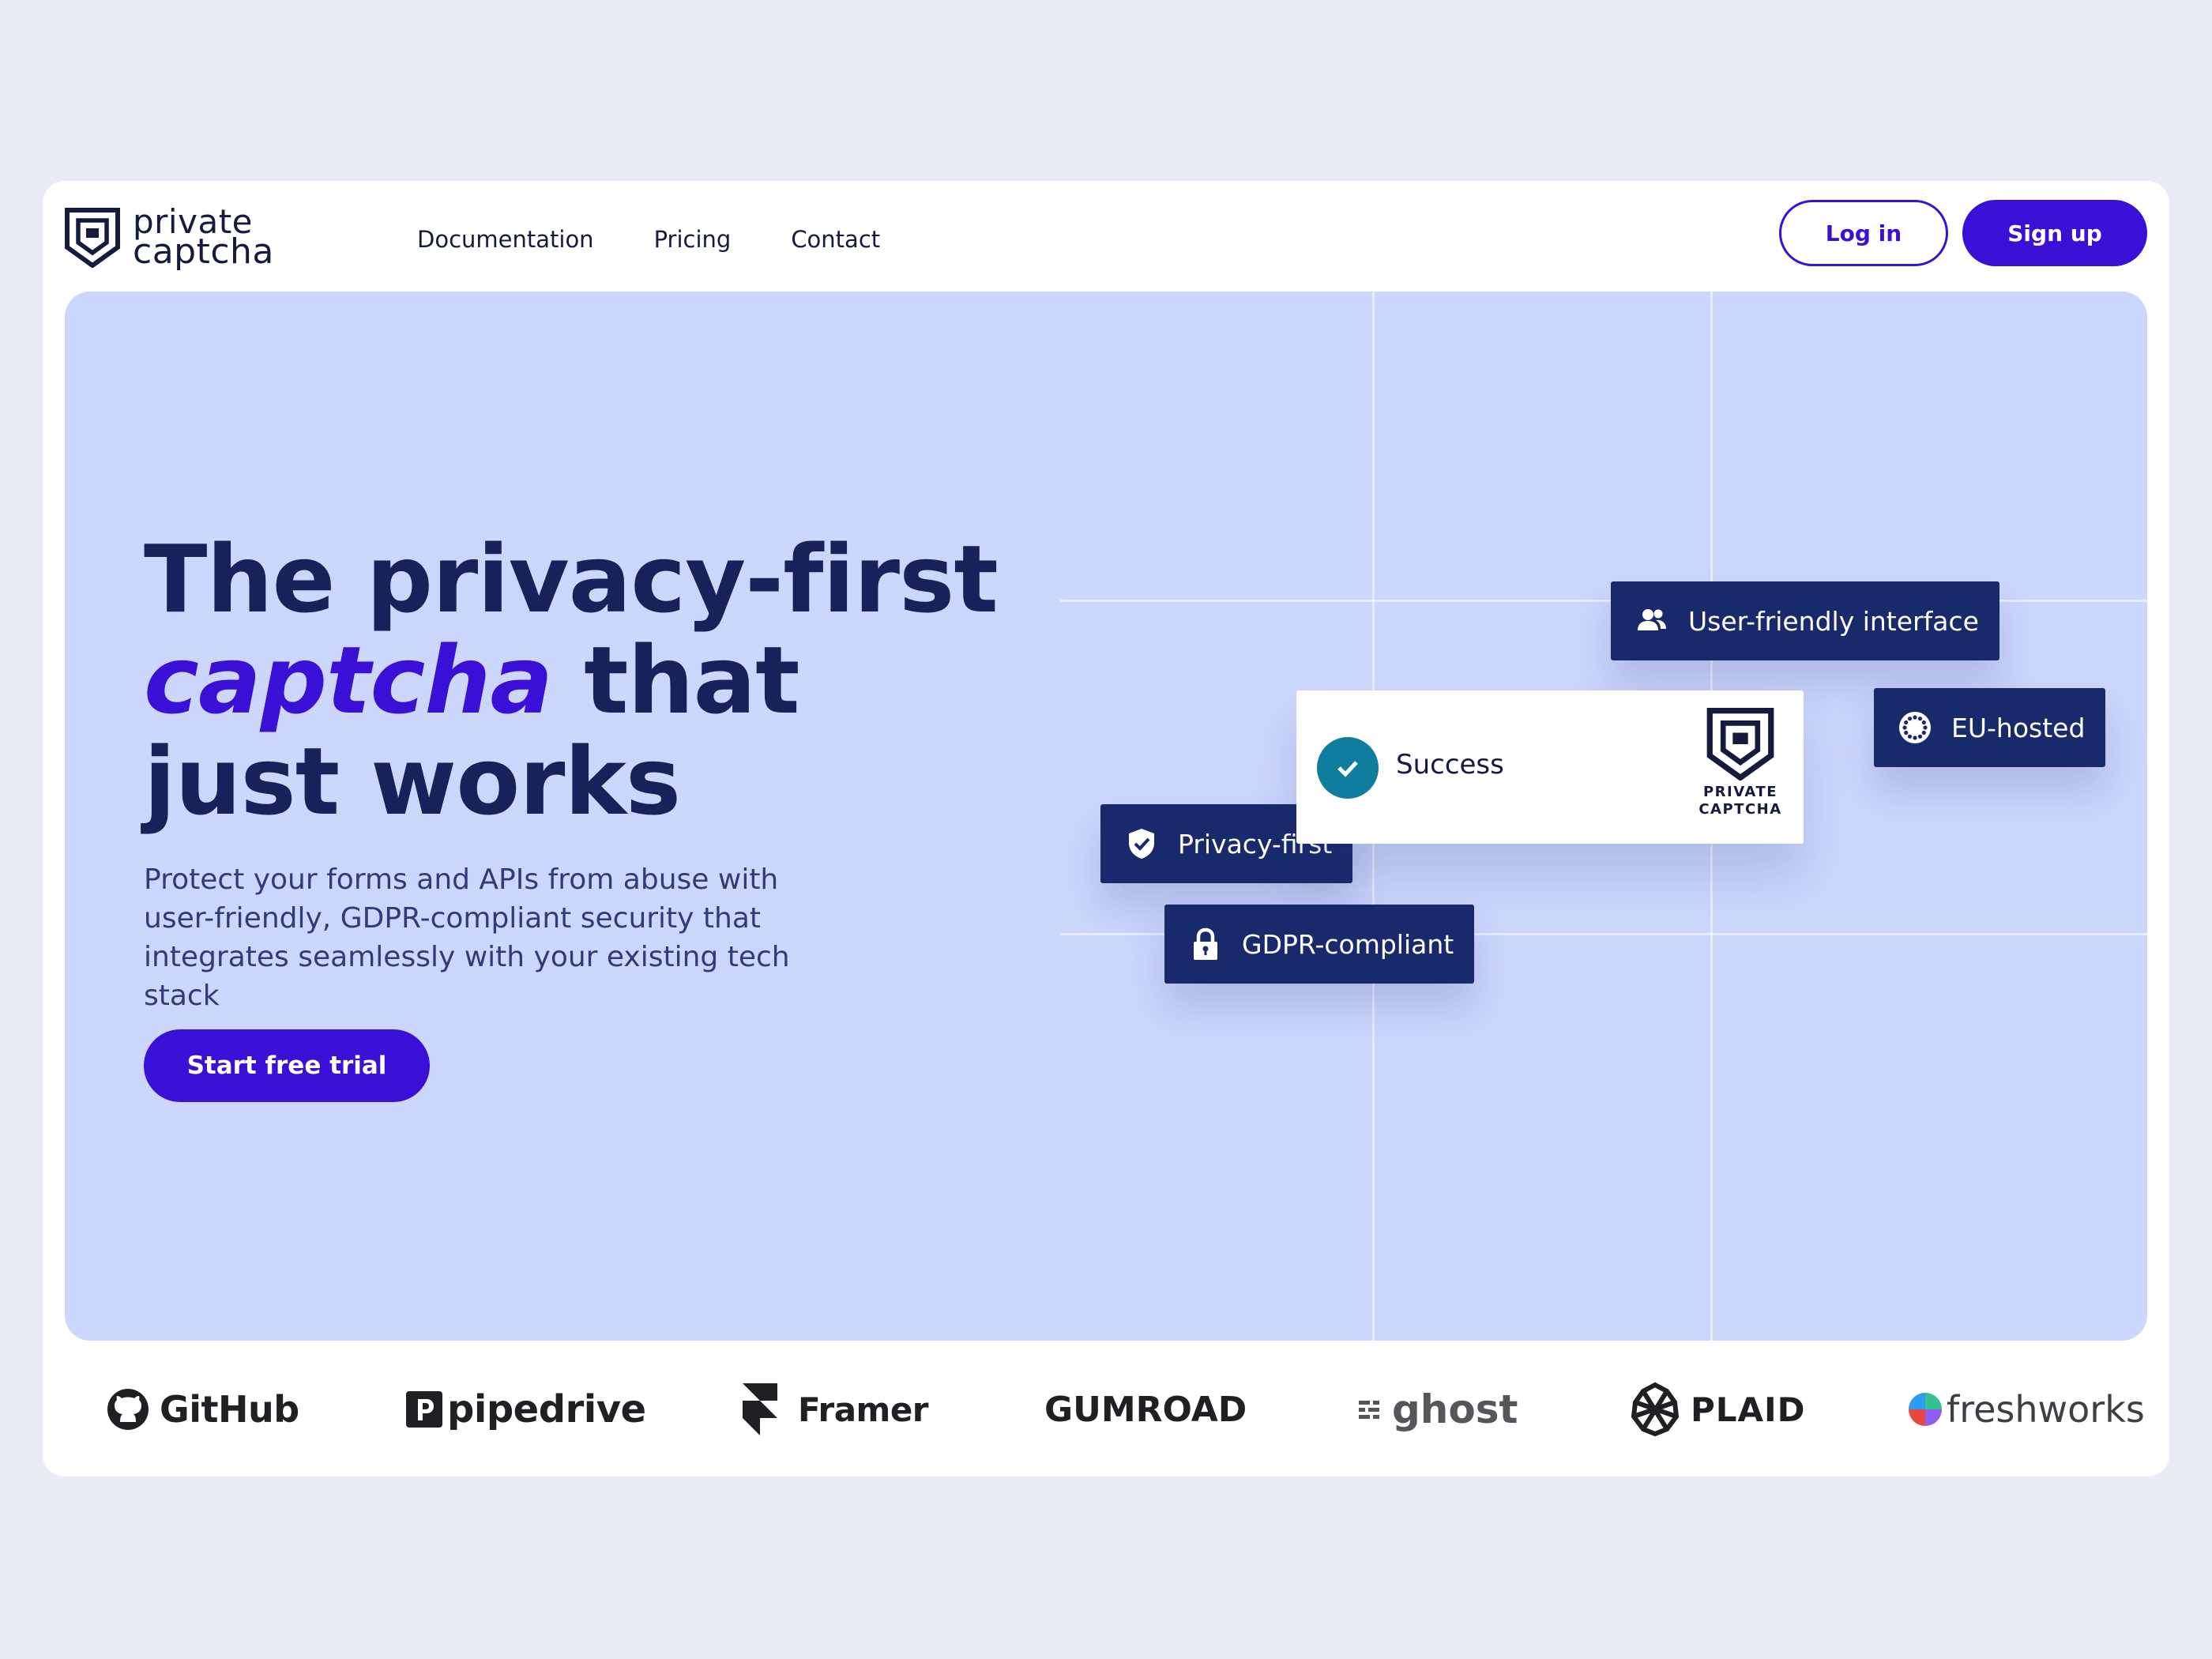  Describe the element at coordinates (349, 681) in the screenshot. I see `headline-accent: captcha` at that location.